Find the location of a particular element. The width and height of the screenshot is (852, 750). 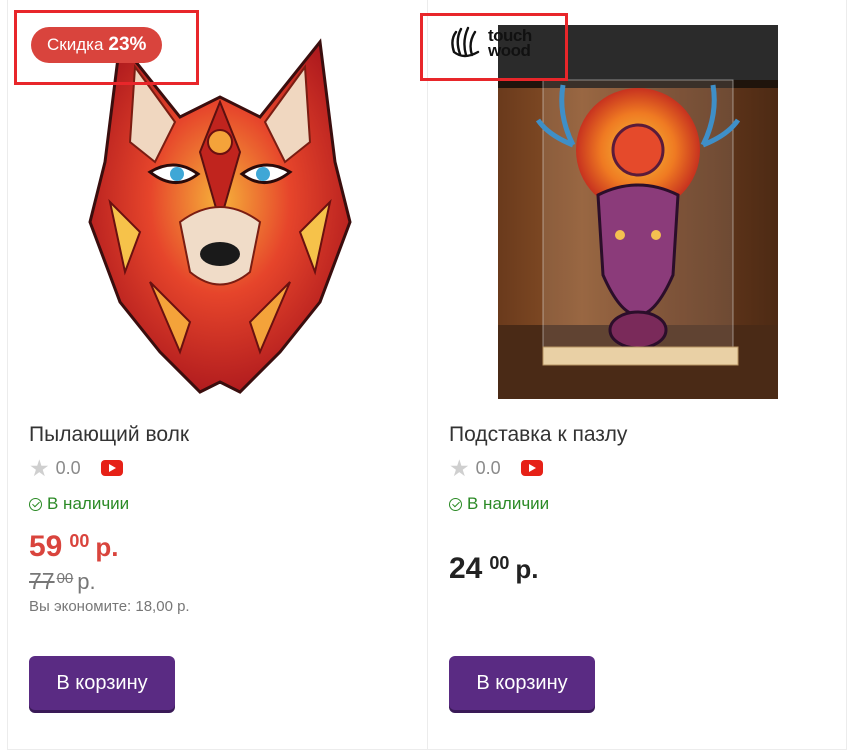

old-price-currency: р. is located at coordinates (86, 581).